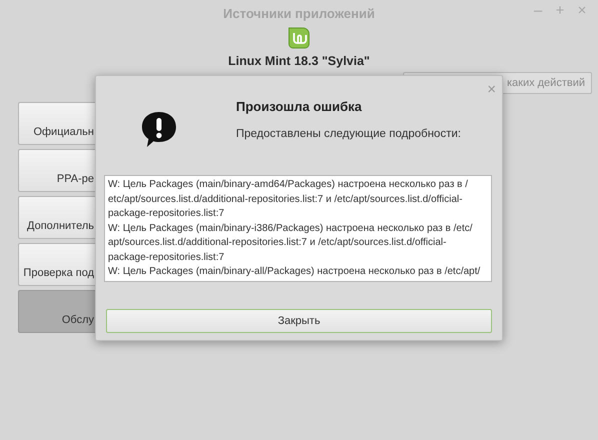 This screenshot has width=598, height=440. What do you see at coordinates (294, 272) in the screenshot?
I see `log-line: W: Цель Packages (main/binary-all/Packages) настроена несколько раз в /etc/apt/` at bounding box center [294, 272].